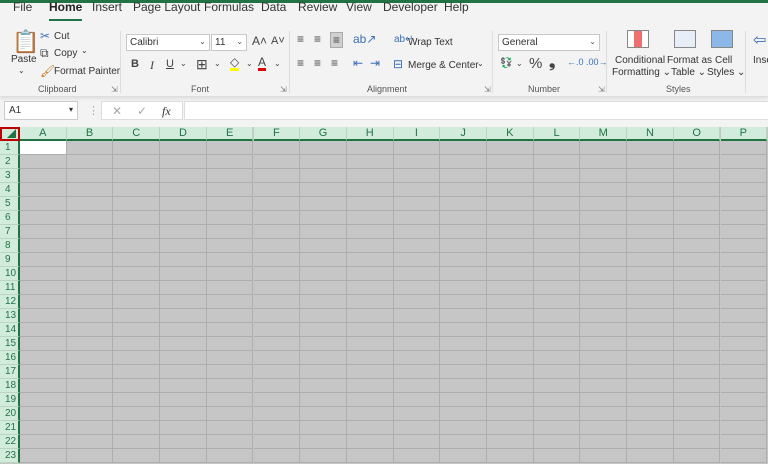 The width and height of the screenshot is (768, 464). I want to click on cell-C14, so click(137, 330).